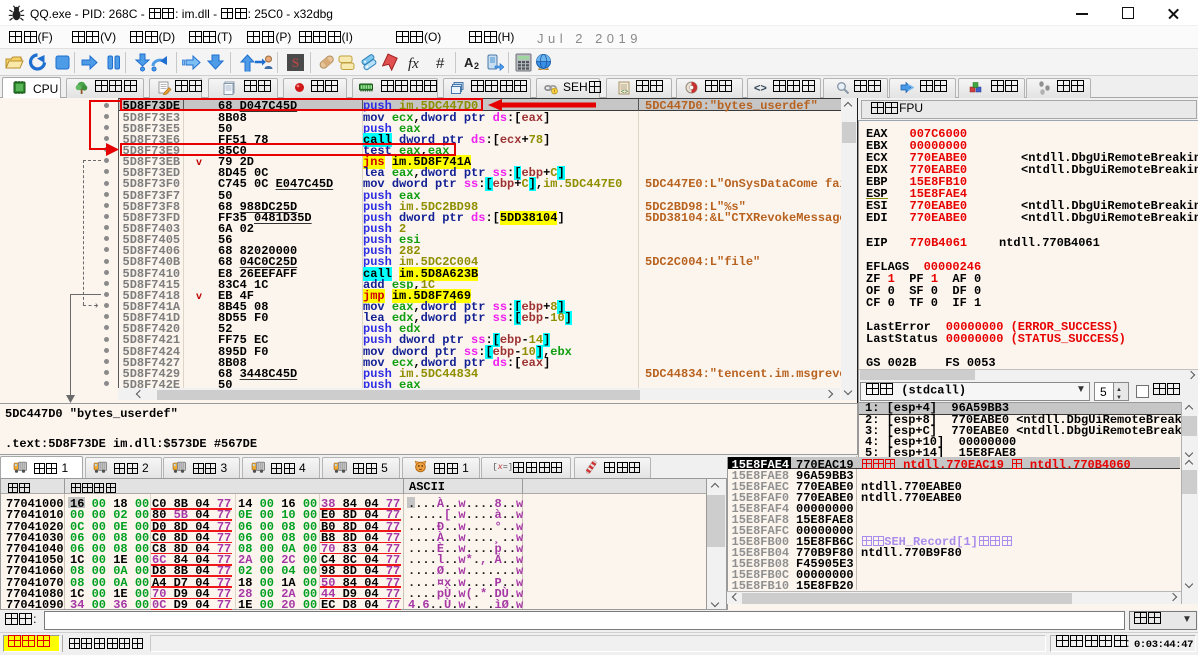 Image resolution: width=1198 pixels, height=655 pixels. What do you see at coordinates (469, 62) in the screenshot?
I see `svg-text: A` at bounding box center [469, 62].